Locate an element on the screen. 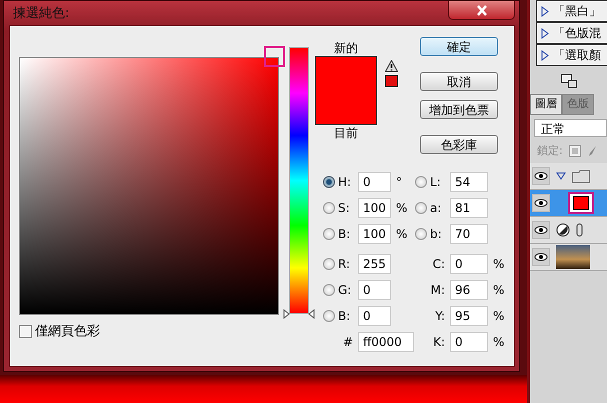 This screenshot has width=607, height=403. field-label: b: is located at coordinates (436, 234).